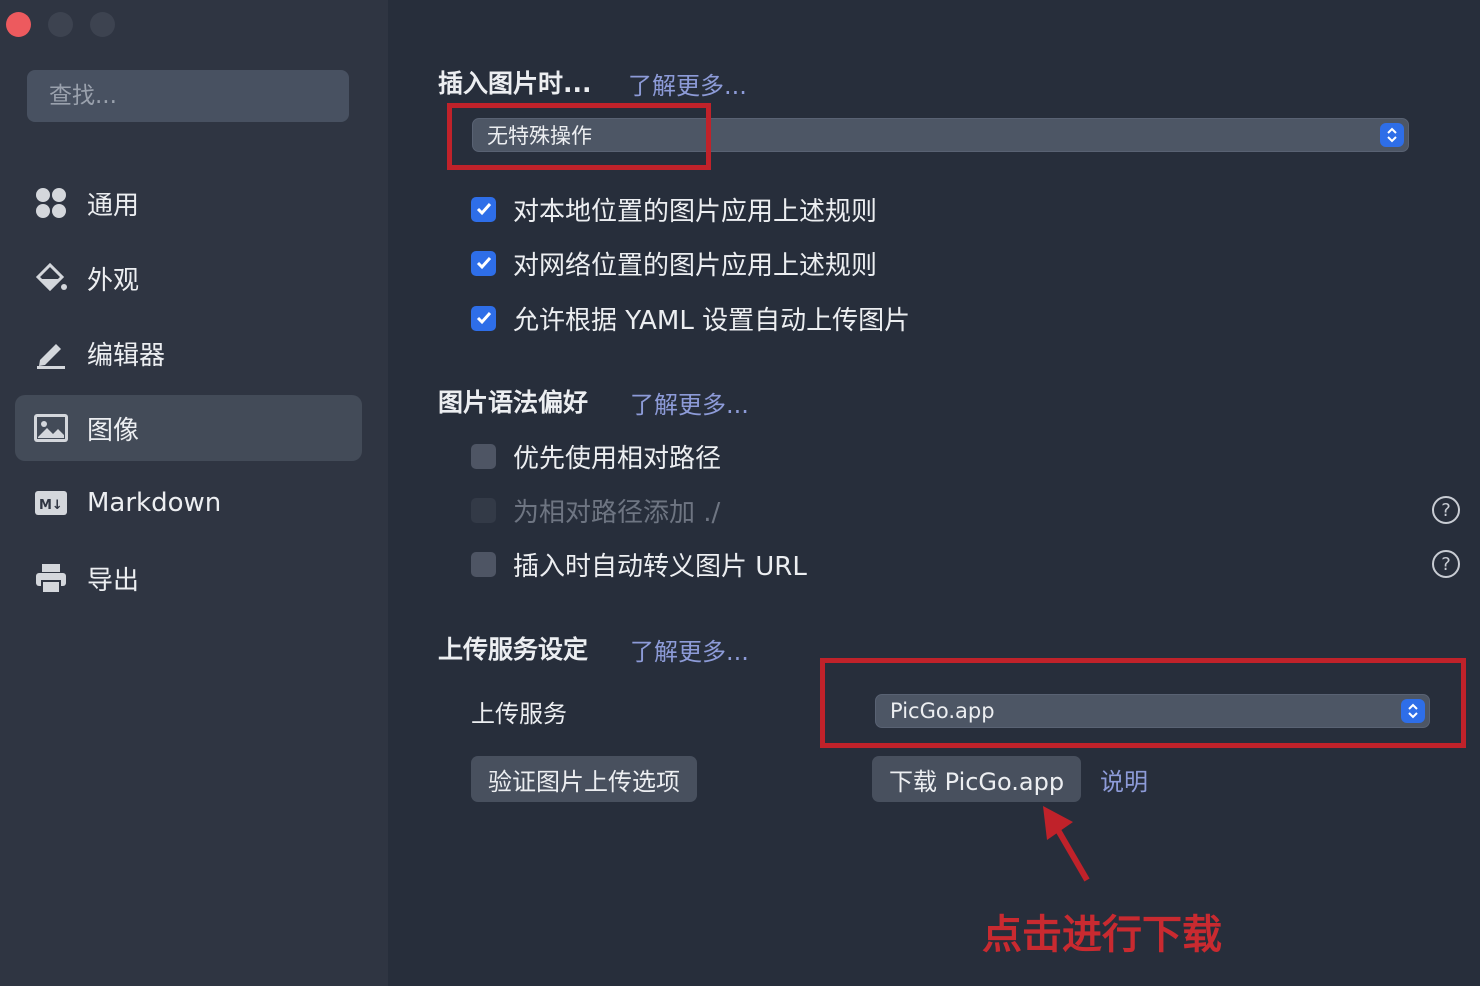 This screenshot has width=1480, height=986. I want to click on yaml-auto-upload-option: 允许根据 YAML 设置自动上传图片, so click(690, 318).